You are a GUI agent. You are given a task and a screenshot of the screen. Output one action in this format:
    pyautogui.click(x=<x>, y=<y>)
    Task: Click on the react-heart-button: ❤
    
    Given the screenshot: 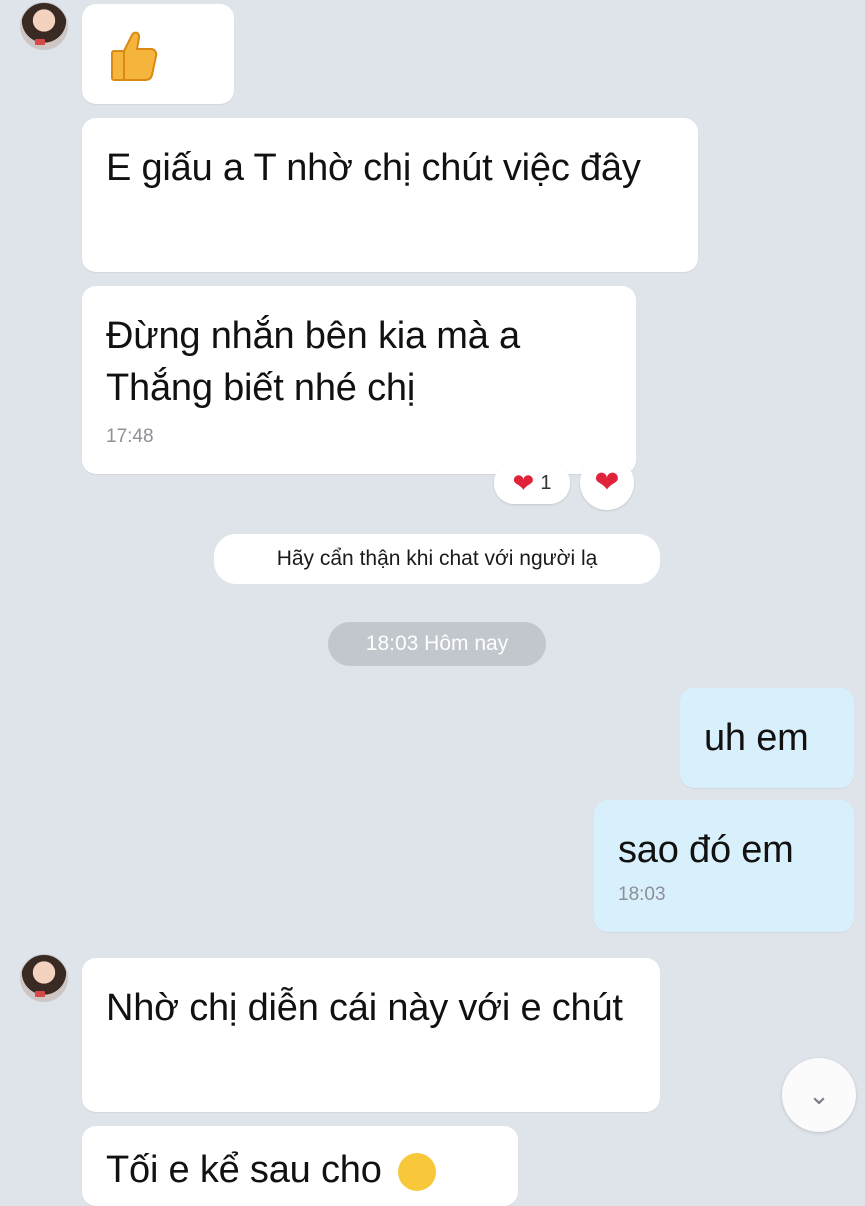 What is the action you would take?
    pyautogui.click(x=607, y=483)
    